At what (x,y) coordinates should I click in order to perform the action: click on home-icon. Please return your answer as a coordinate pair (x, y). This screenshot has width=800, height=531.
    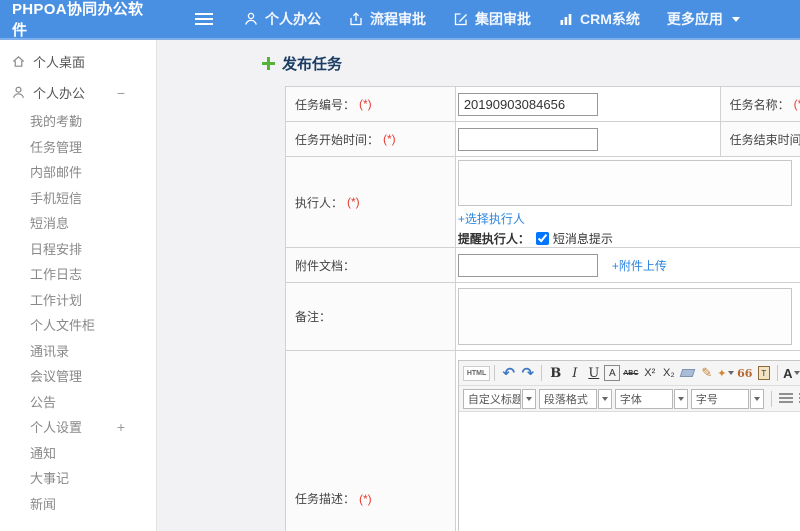
    Looking at the image, I should click on (18, 61).